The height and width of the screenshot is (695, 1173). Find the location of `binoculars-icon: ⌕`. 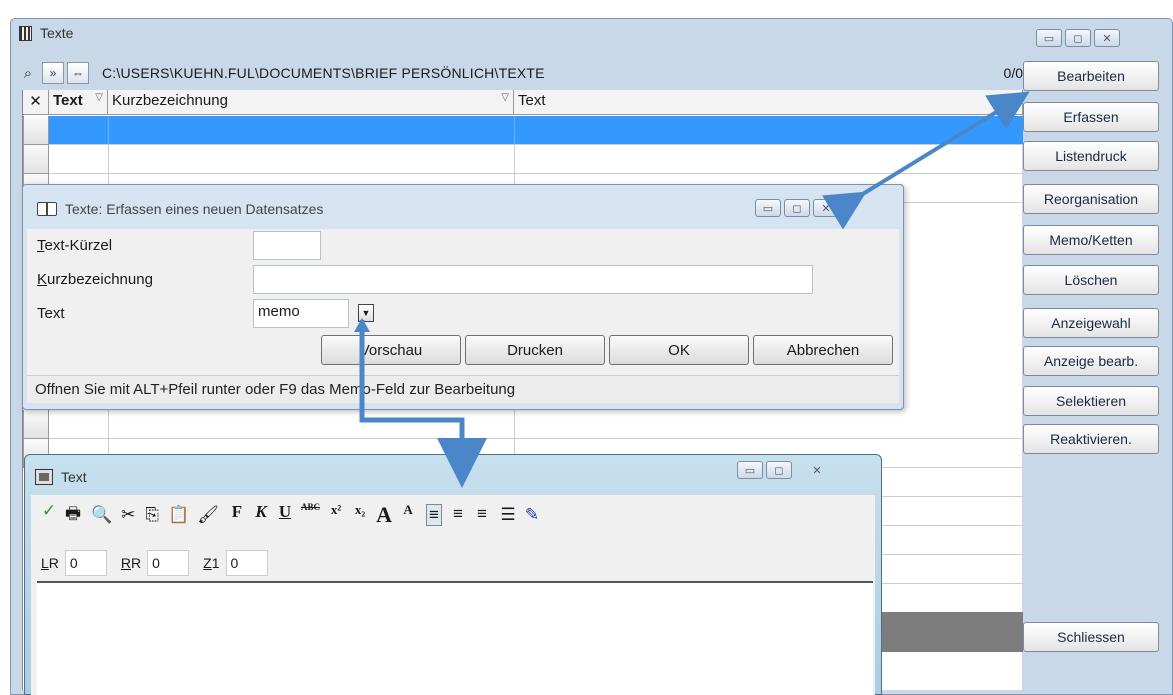

binoculars-icon: ⌕ is located at coordinates (28, 73).